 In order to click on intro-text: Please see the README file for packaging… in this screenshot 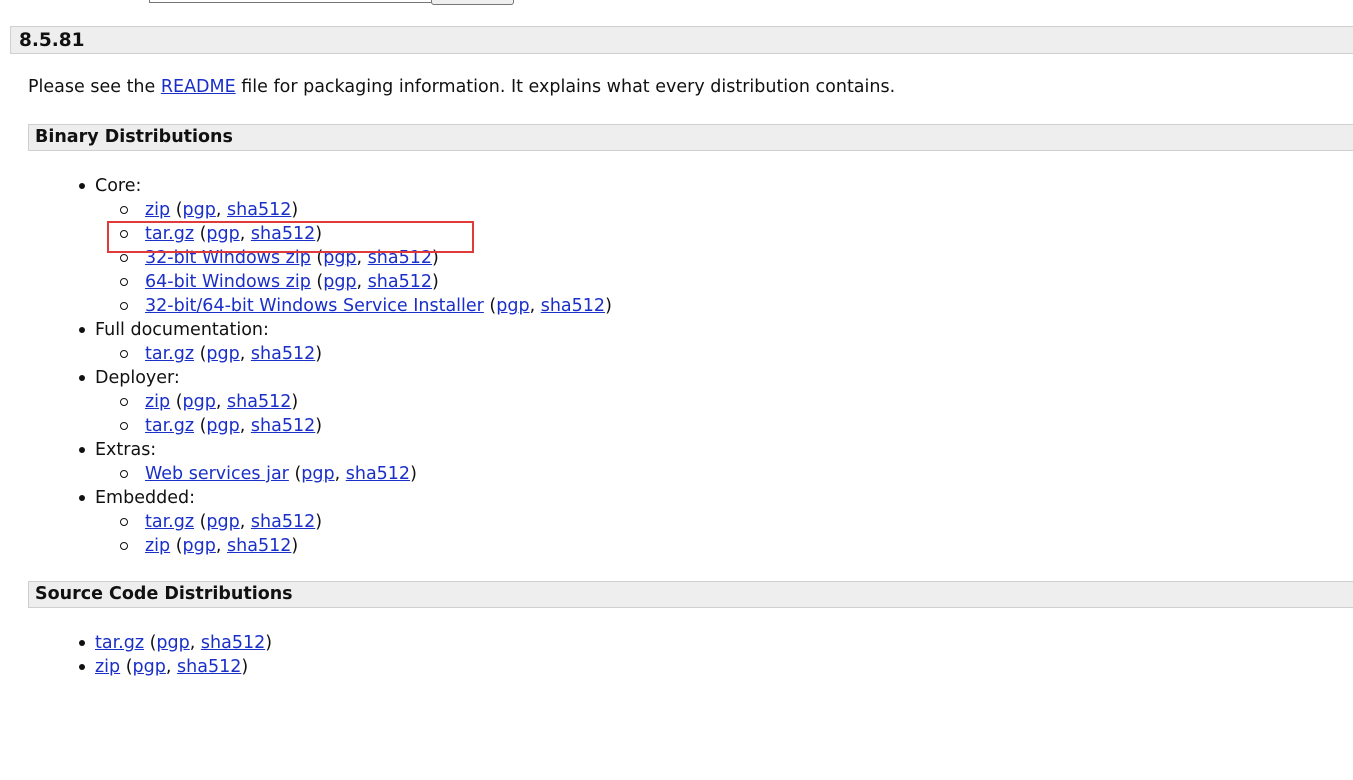, I will do `click(461, 87)`.